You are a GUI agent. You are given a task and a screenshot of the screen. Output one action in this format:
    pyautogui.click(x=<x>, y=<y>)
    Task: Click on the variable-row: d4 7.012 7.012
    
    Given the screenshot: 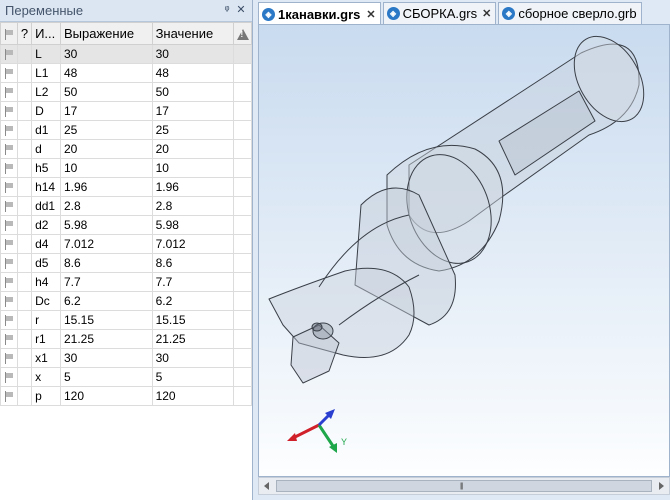 What is the action you would take?
    pyautogui.click(x=126, y=244)
    